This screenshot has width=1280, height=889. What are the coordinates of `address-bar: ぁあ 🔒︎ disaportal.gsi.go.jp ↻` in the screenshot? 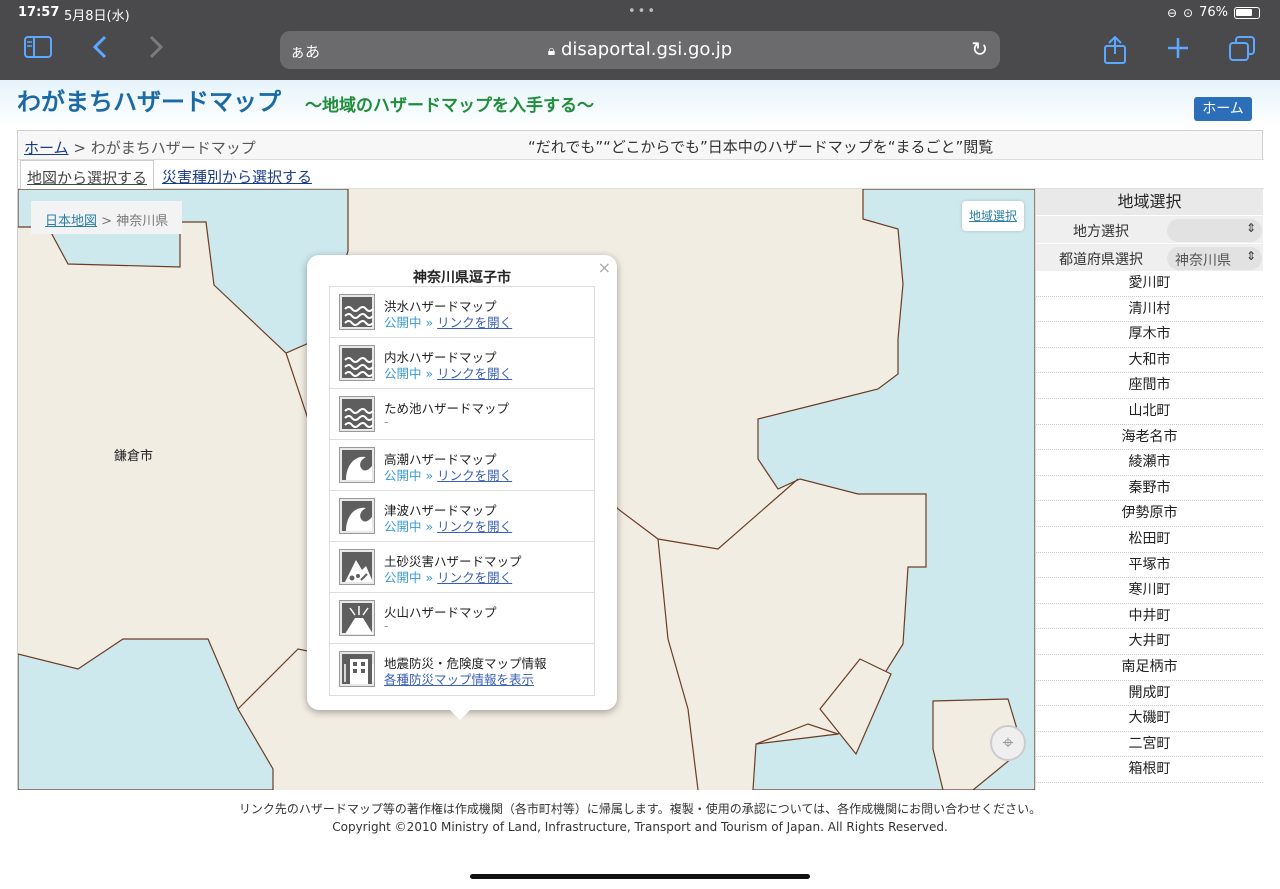 It's located at (640, 50).